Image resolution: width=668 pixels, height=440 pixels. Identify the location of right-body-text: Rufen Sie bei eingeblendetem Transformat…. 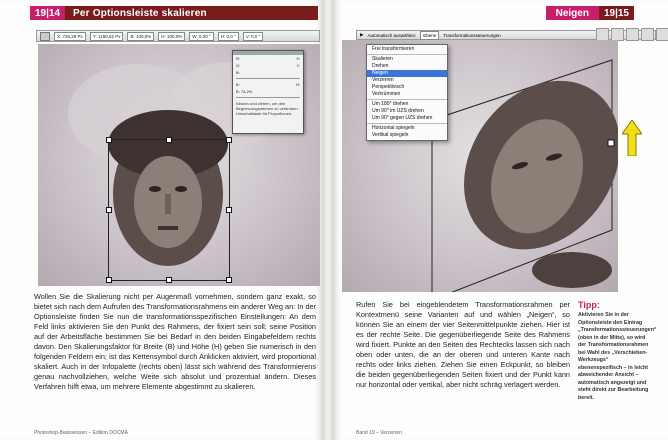
(463, 344).